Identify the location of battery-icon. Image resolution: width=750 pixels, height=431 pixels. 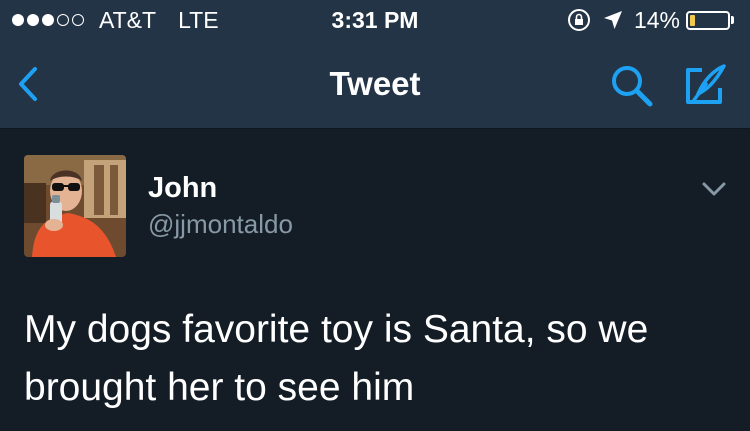
(708, 20).